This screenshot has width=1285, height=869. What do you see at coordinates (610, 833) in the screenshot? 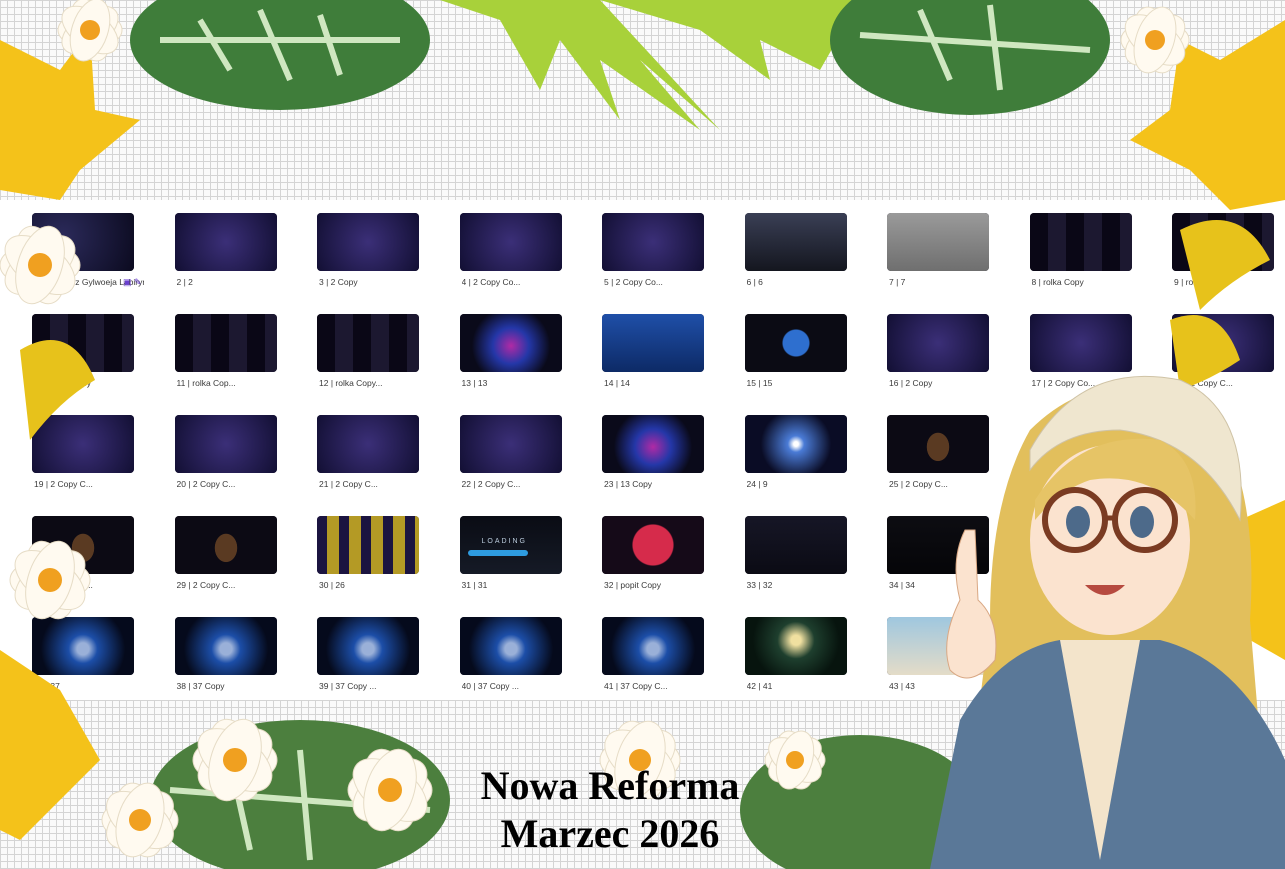
I see `banner-line-2: Marzec 2026` at bounding box center [610, 833].